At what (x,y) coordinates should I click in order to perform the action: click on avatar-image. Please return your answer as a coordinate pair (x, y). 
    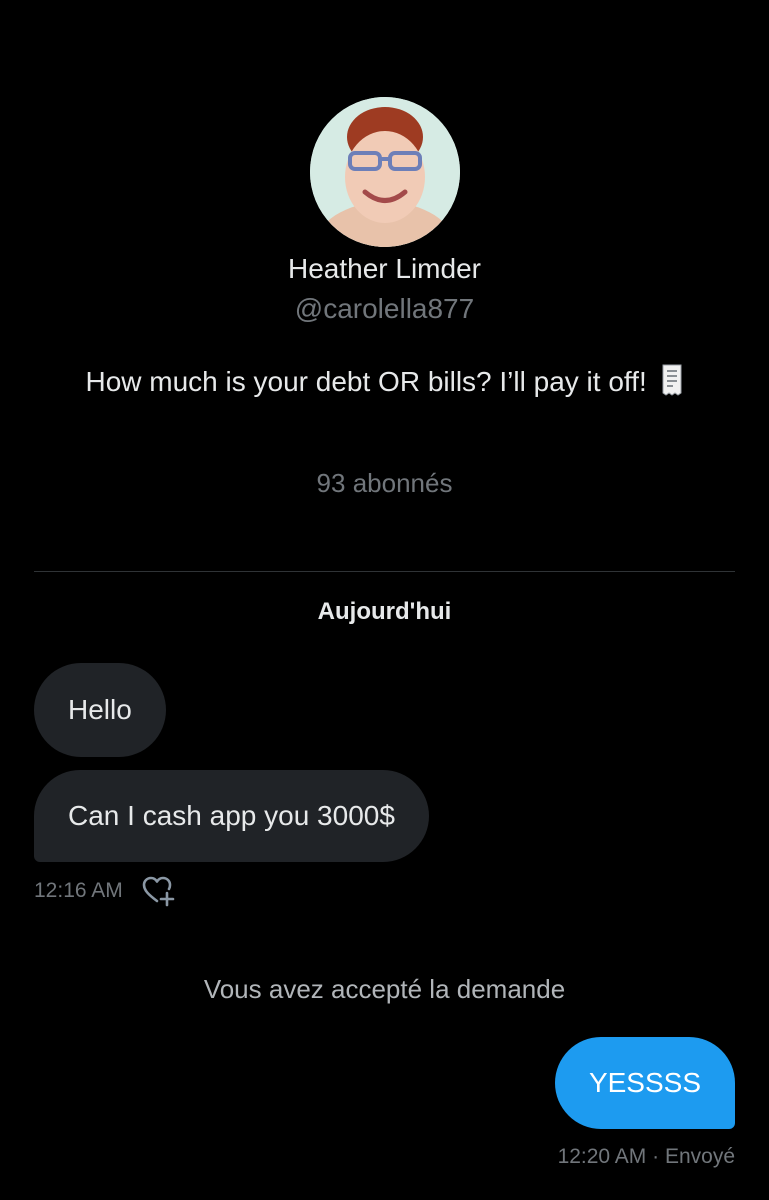
    Looking at the image, I should click on (385, 172).